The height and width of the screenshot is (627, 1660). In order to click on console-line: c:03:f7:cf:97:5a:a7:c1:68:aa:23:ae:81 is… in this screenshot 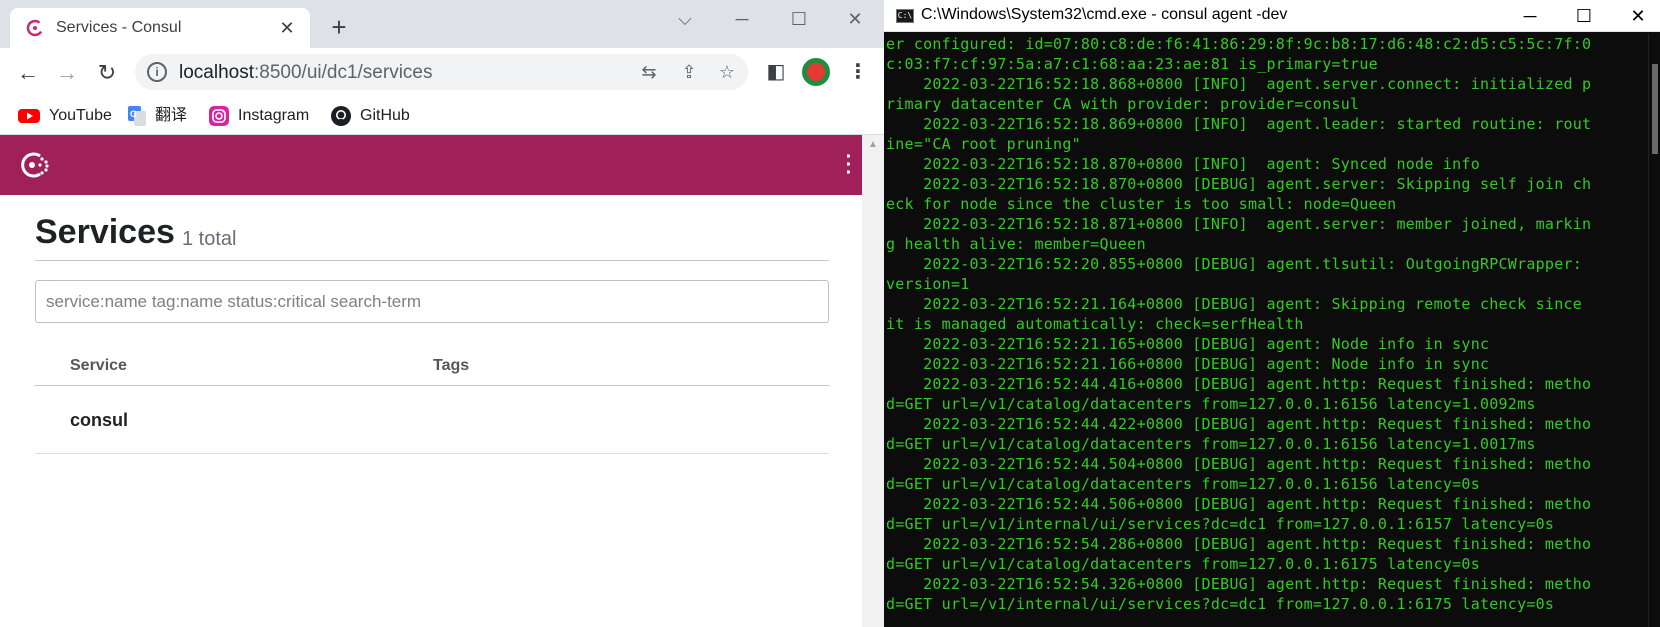, I will do `click(1132, 64)`.